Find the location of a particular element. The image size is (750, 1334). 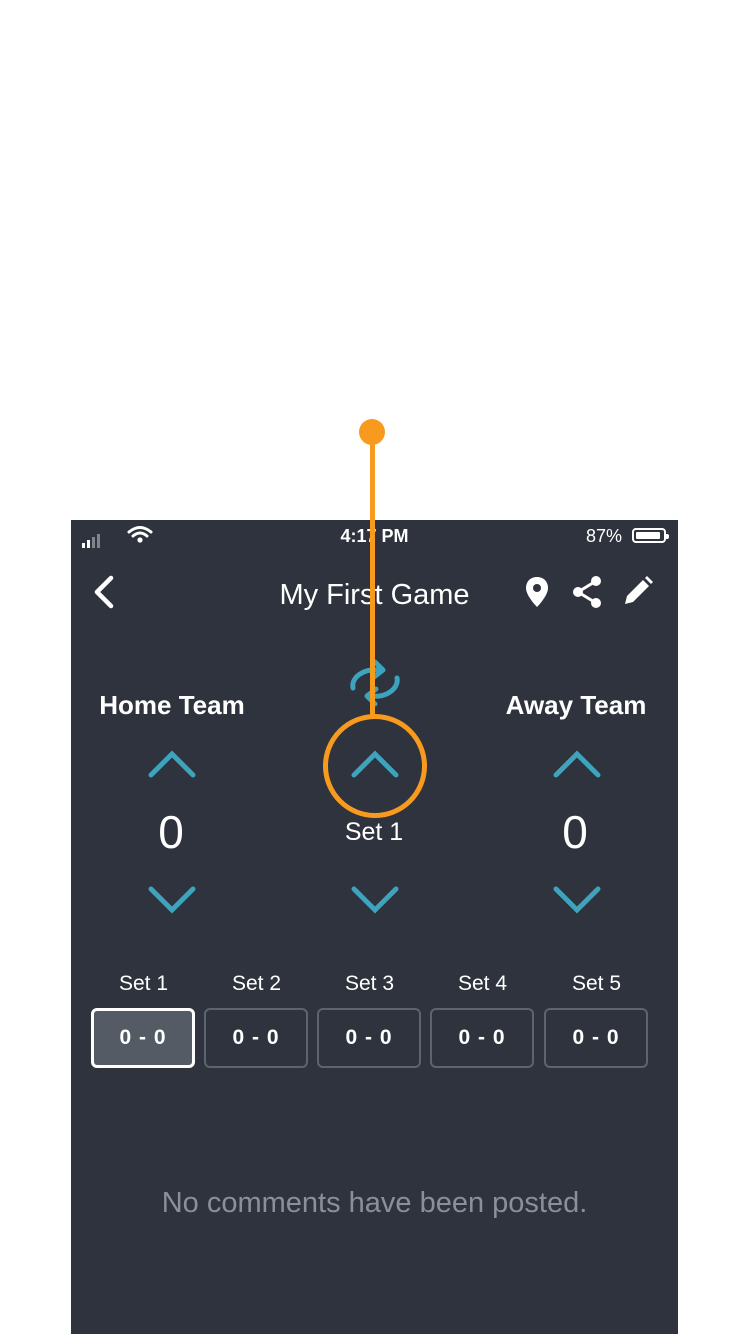

swap-sides-icon is located at coordinates (375, 683).